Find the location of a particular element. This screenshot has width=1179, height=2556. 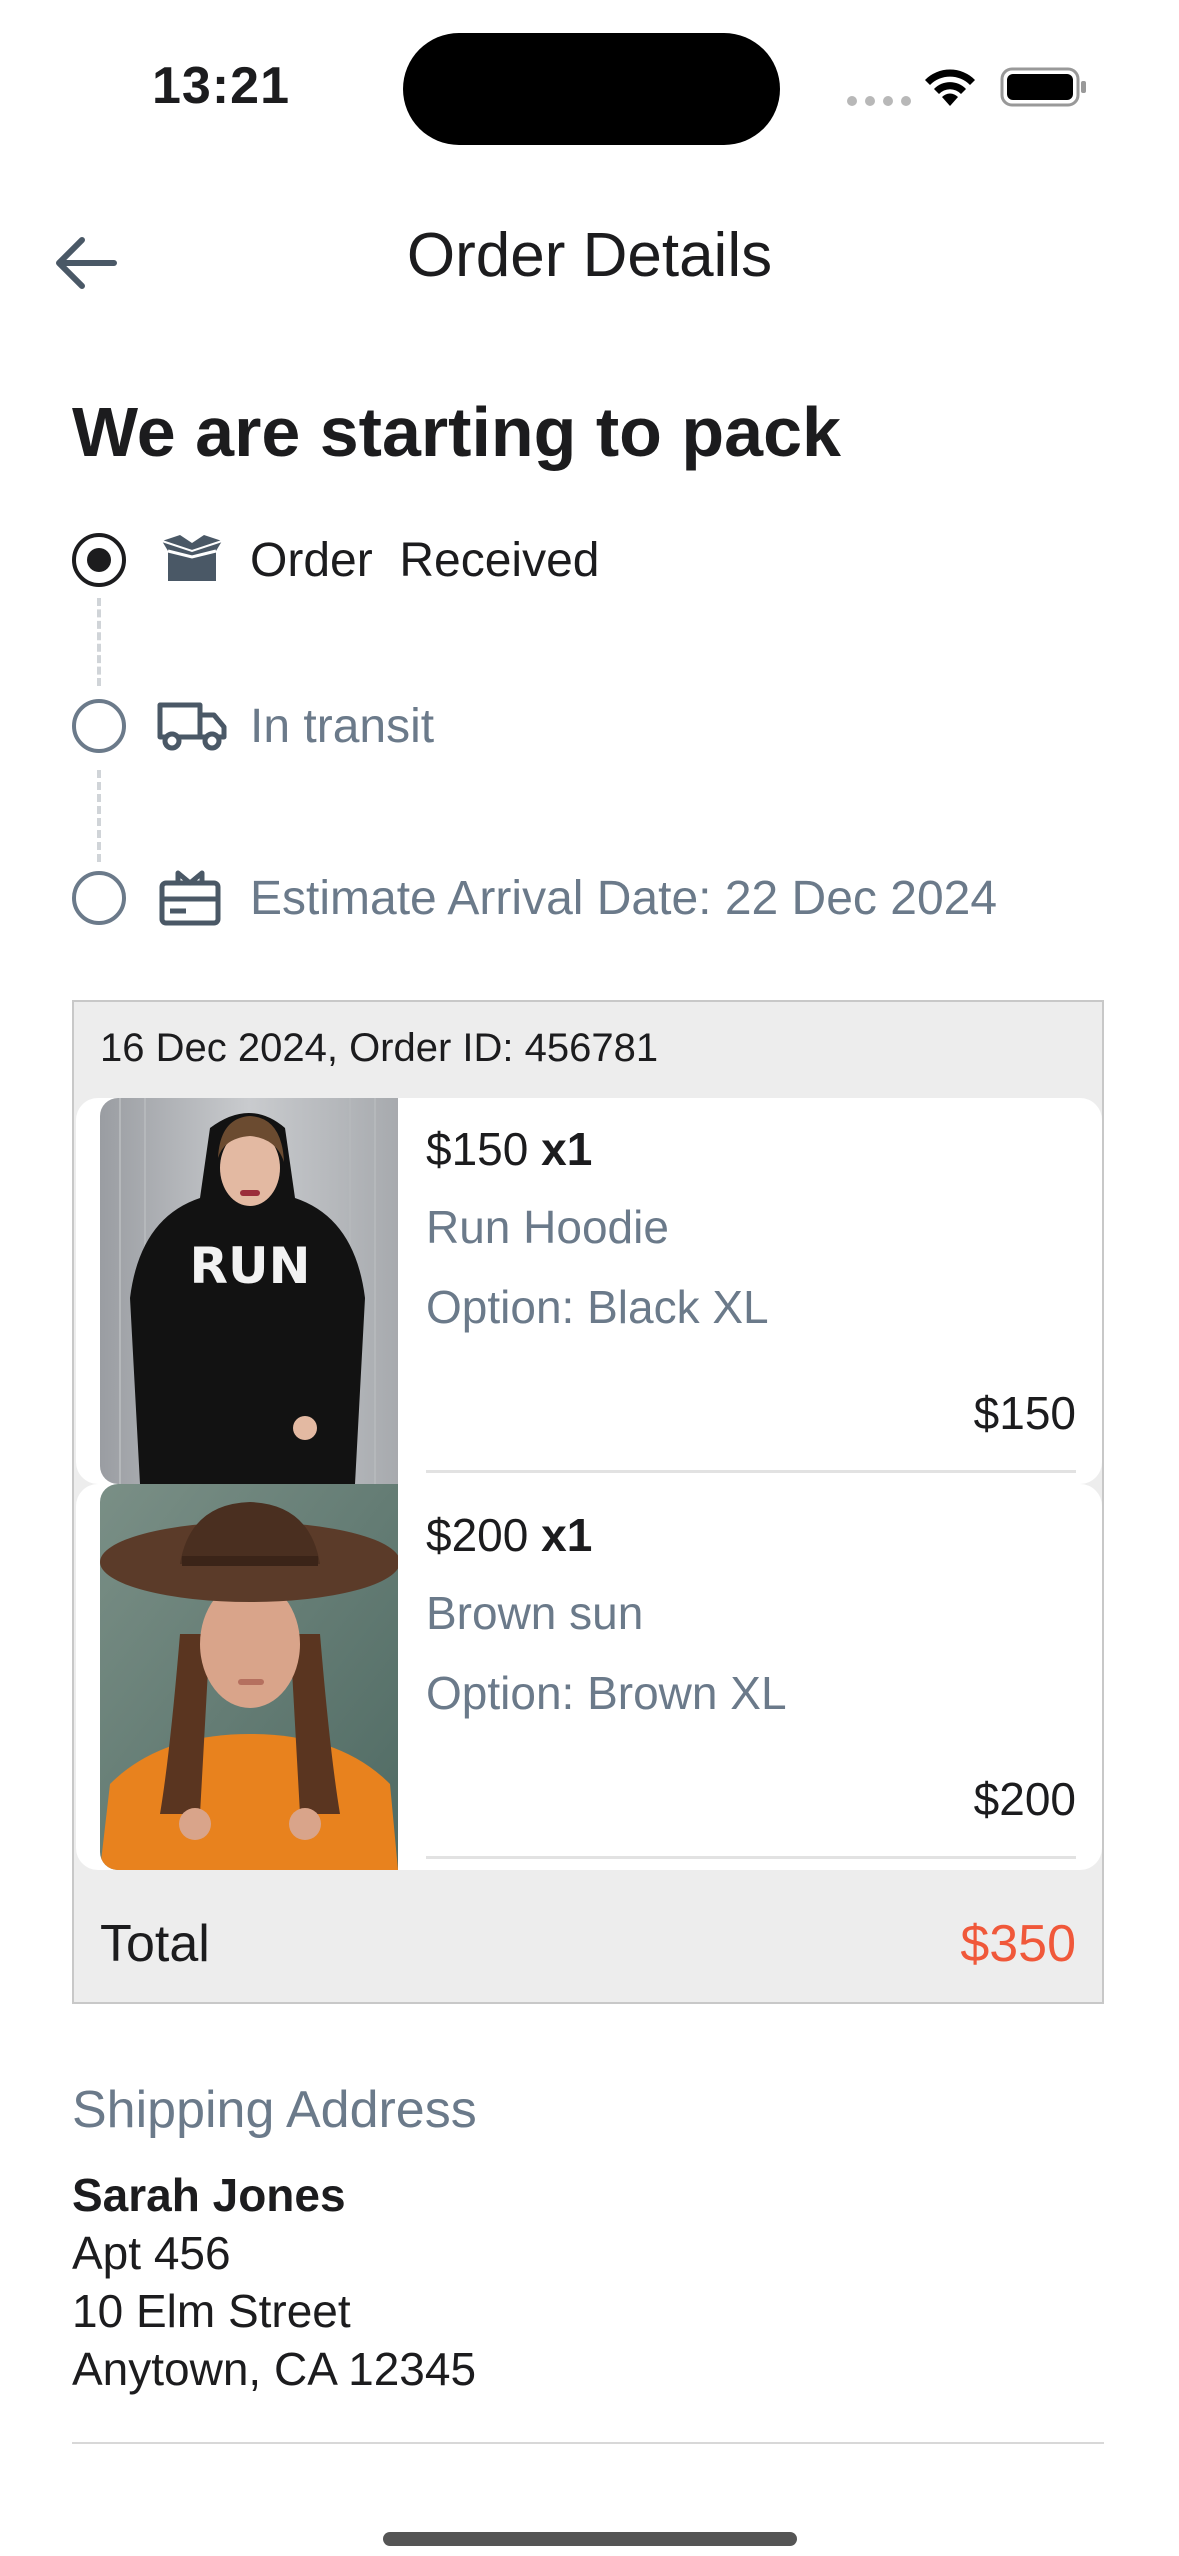

address-line: 10 Elm Street is located at coordinates (211, 2311).